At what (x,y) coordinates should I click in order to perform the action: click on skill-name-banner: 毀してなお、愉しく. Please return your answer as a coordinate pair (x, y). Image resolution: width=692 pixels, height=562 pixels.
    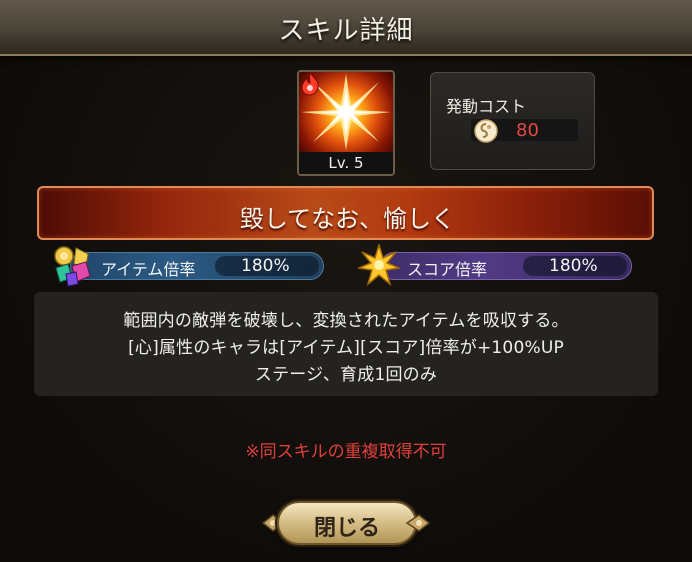
    Looking at the image, I should click on (345, 213).